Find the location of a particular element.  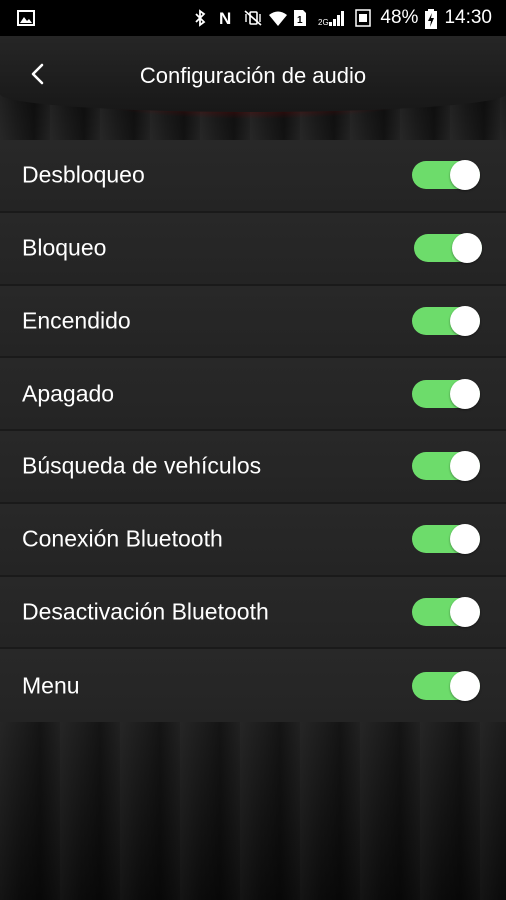

bluetooth-icon is located at coordinates (202, 18).